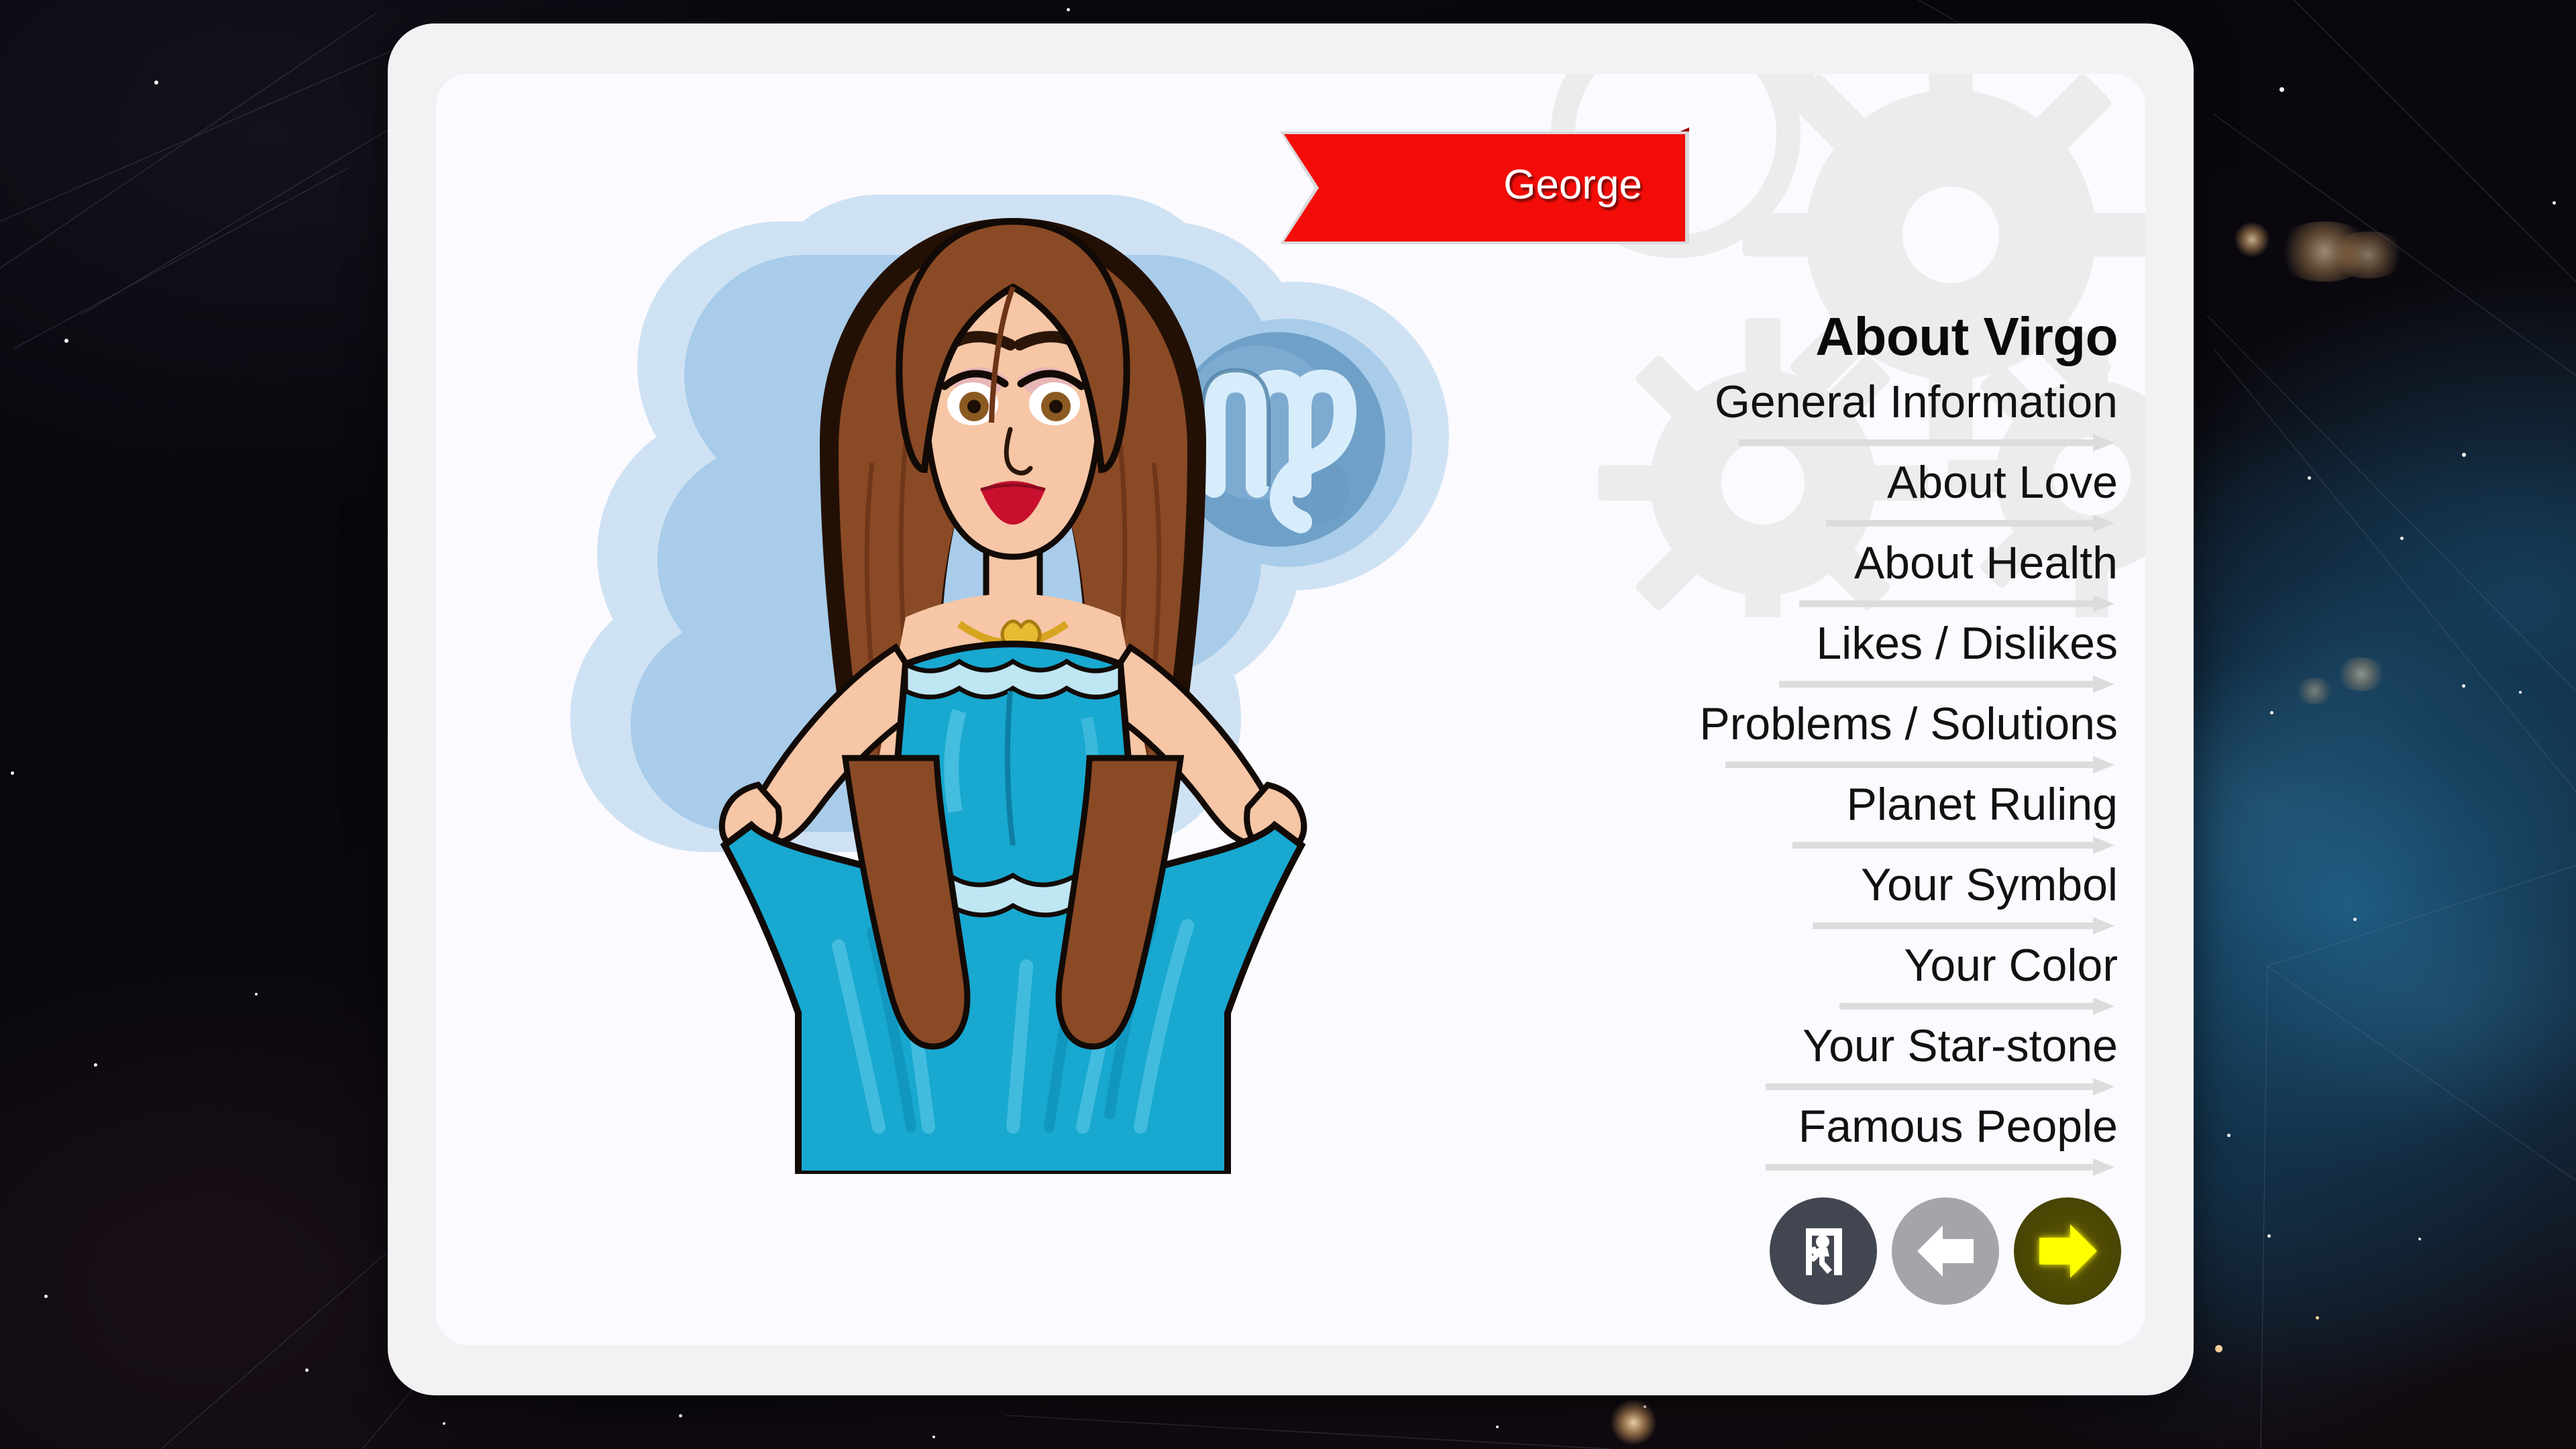 The width and height of the screenshot is (2576, 1449). I want to click on page-title: About Virgo, so click(1966, 336).